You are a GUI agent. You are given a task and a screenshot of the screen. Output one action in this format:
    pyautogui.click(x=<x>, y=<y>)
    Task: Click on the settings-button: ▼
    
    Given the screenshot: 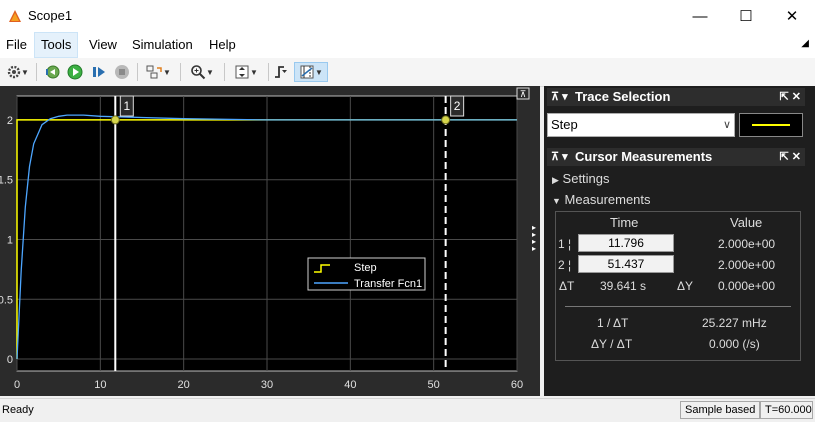 What is the action you would take?
    pyautogui.click(x=18, y=72)
    